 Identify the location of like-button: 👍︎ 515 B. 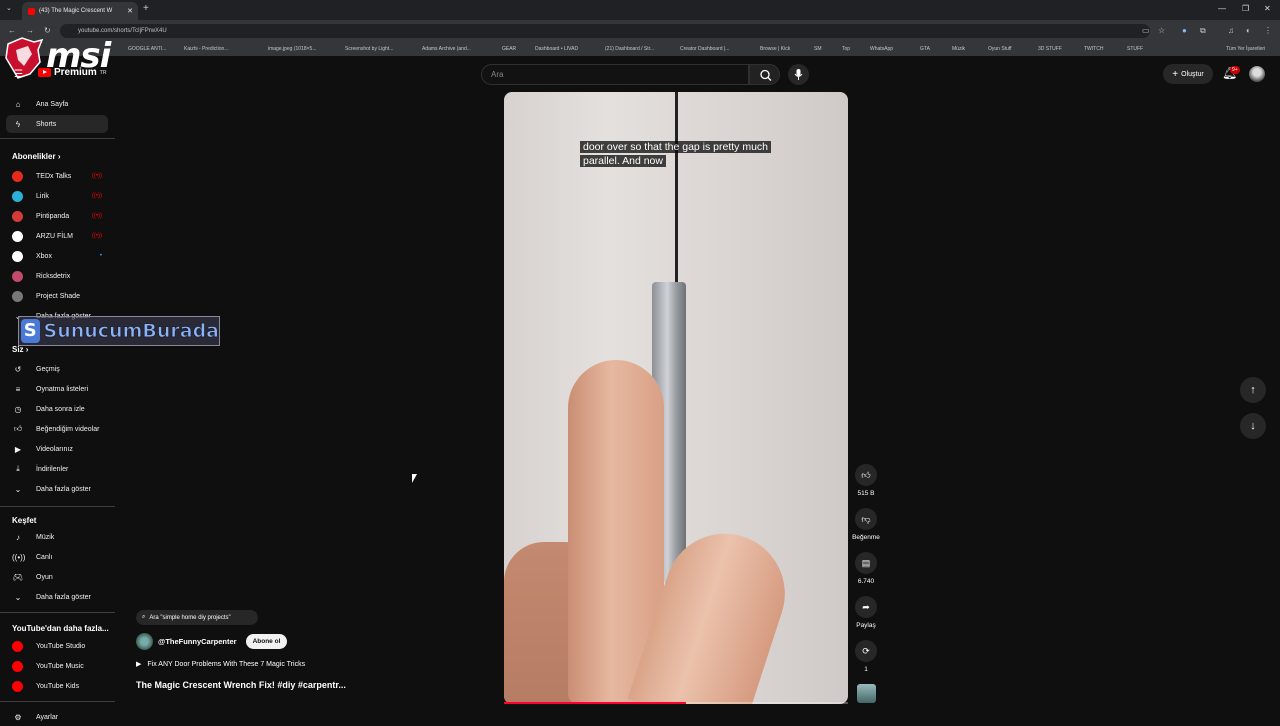
(866, 480).